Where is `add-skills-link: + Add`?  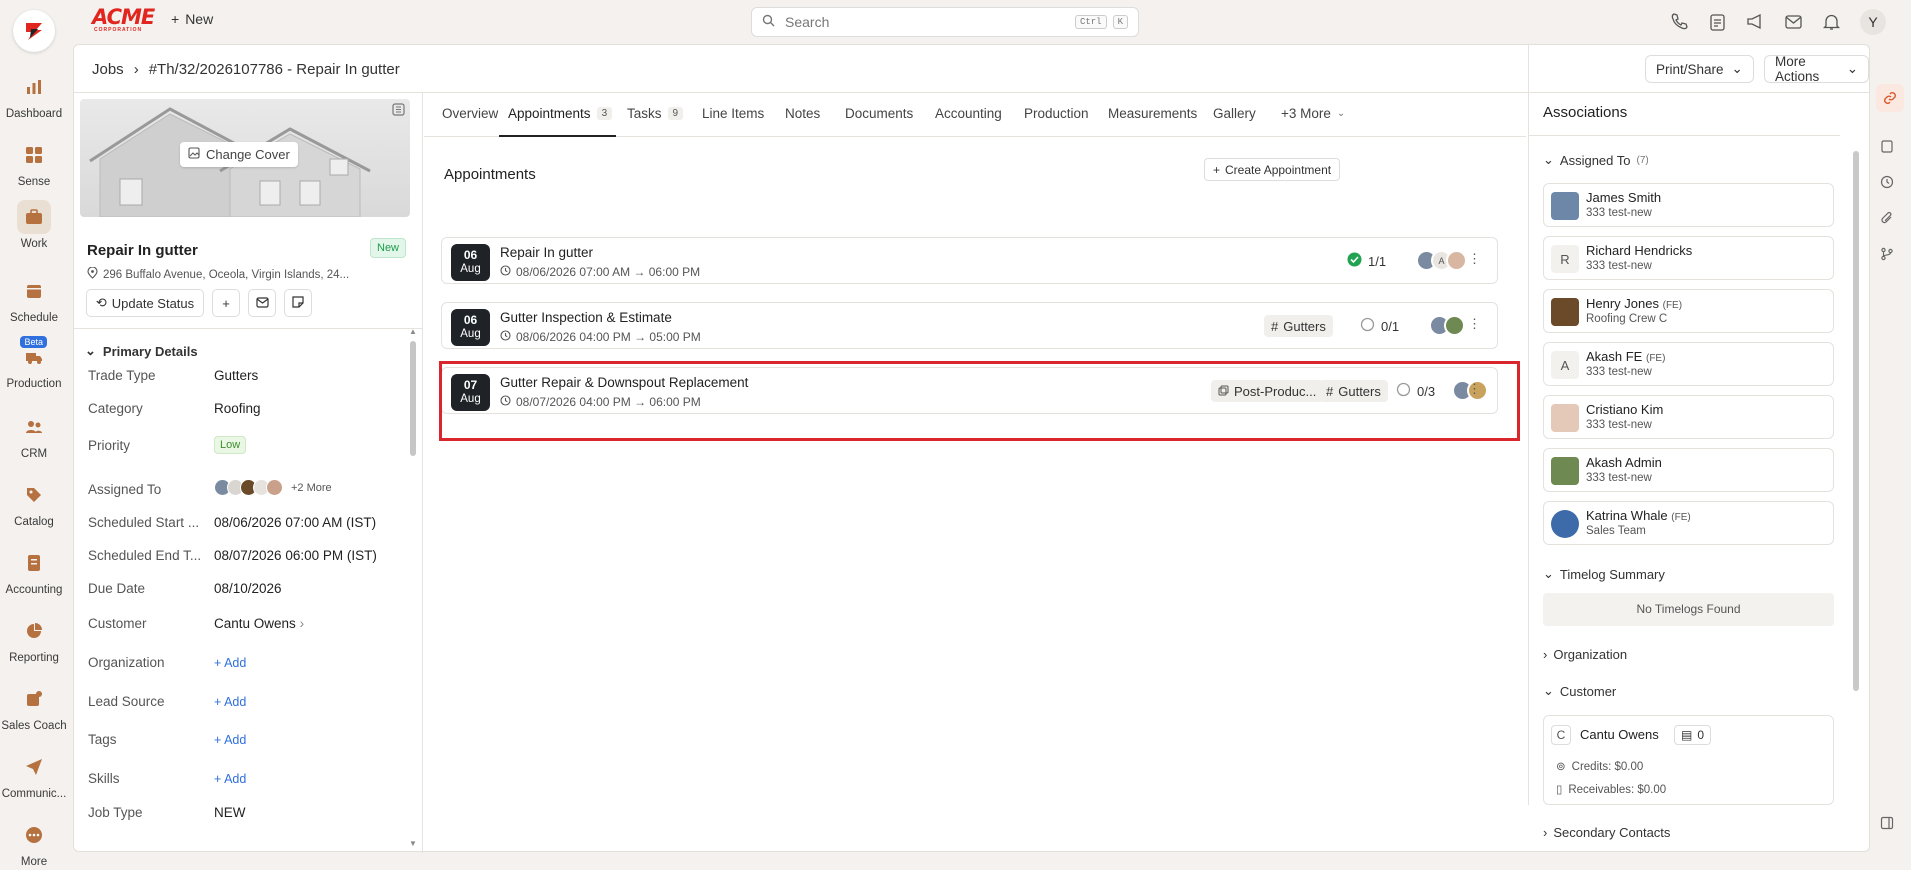 add-skills-link: + Add is located at coordinates (230, 779).